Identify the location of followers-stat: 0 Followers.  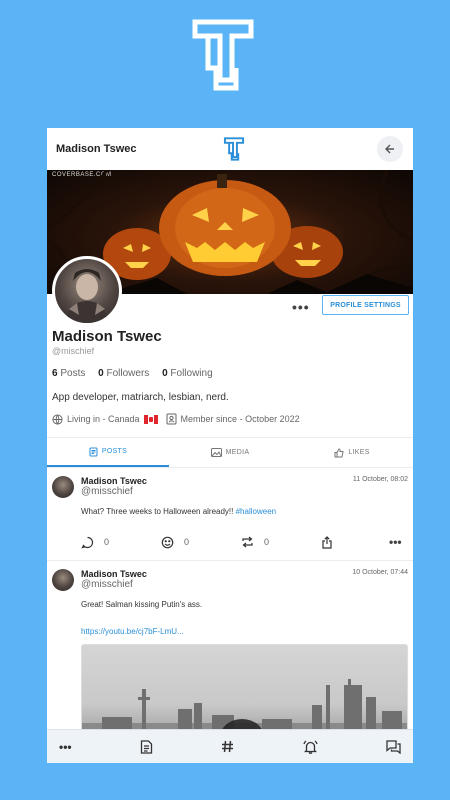
(123, 373).